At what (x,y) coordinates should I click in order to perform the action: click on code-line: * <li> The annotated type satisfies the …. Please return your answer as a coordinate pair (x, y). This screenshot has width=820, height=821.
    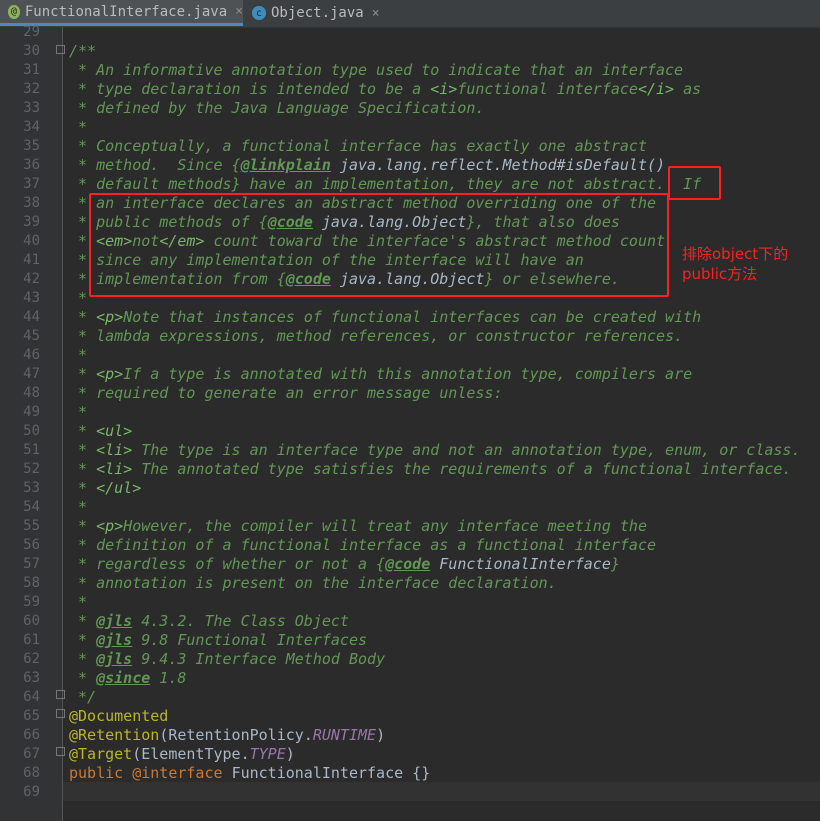
    Looking at the image, I should click on (430, 469).